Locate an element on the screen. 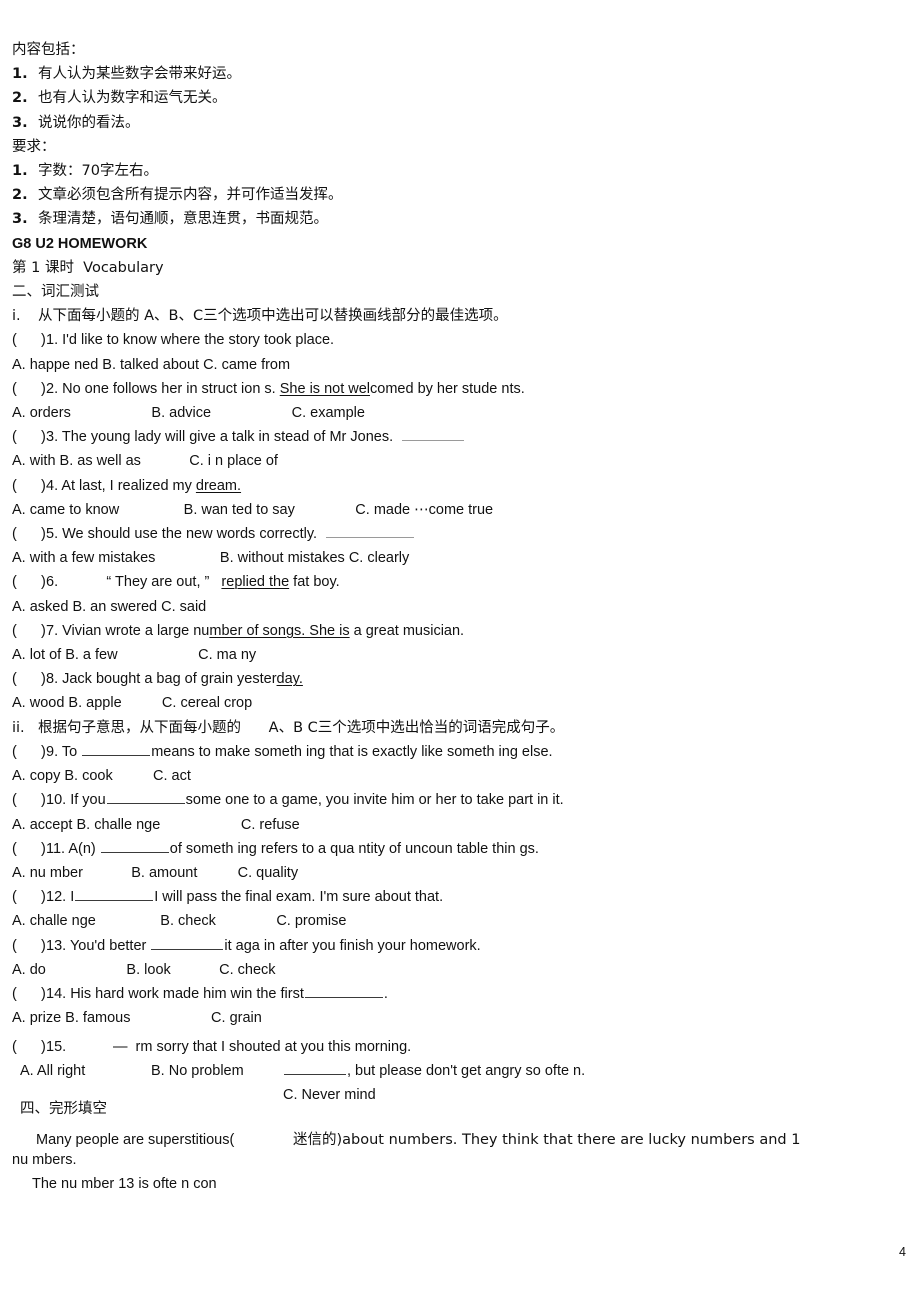 Image resolution: width=920 pixels, height=1303 pixels. question-number: 9. is located at coordinates (52, 751).